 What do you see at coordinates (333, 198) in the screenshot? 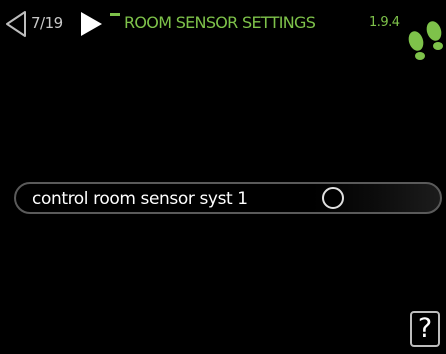
I see `toggle-switch-knob` at bounding box center [333, 198].